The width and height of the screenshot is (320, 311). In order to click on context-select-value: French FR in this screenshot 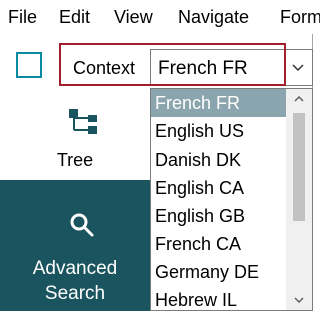, I will do `click(203, 68)`.